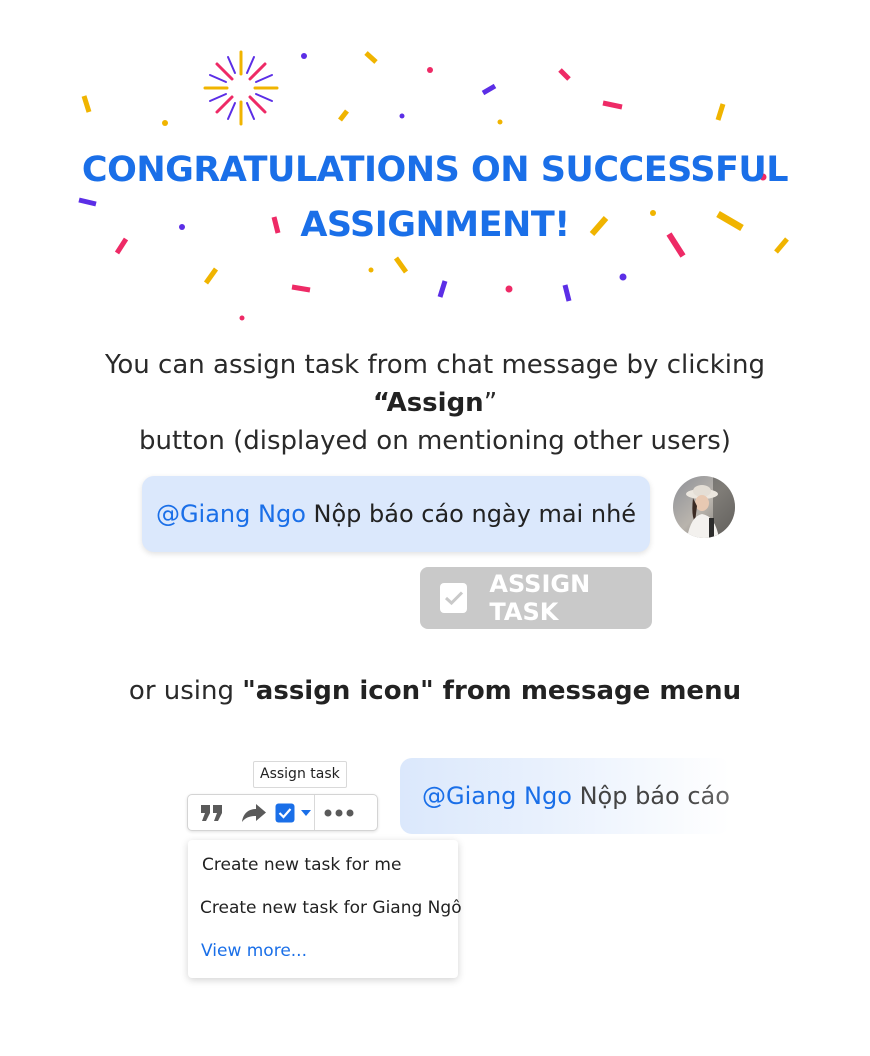 Image resolution: width=870 pixels, height=1056 pixels. I want to click on menu-item-create-task-for-me: Create new task for me, so click(323, 873).